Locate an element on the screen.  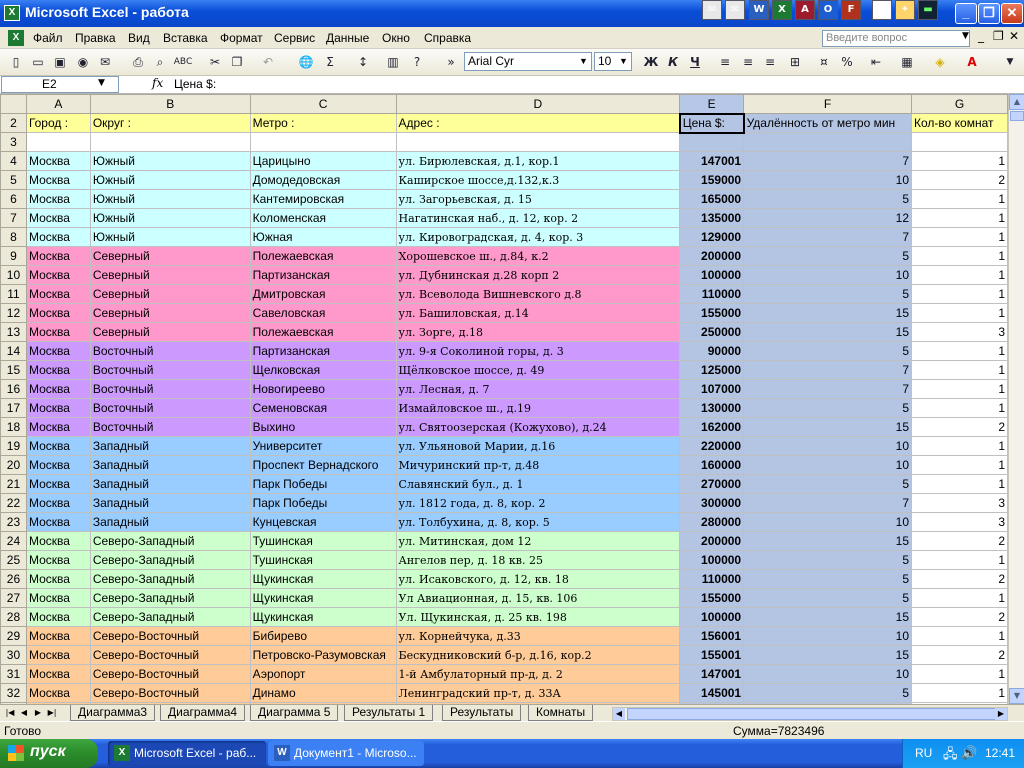
row-header: 17 is located at coordinates (13, 408).